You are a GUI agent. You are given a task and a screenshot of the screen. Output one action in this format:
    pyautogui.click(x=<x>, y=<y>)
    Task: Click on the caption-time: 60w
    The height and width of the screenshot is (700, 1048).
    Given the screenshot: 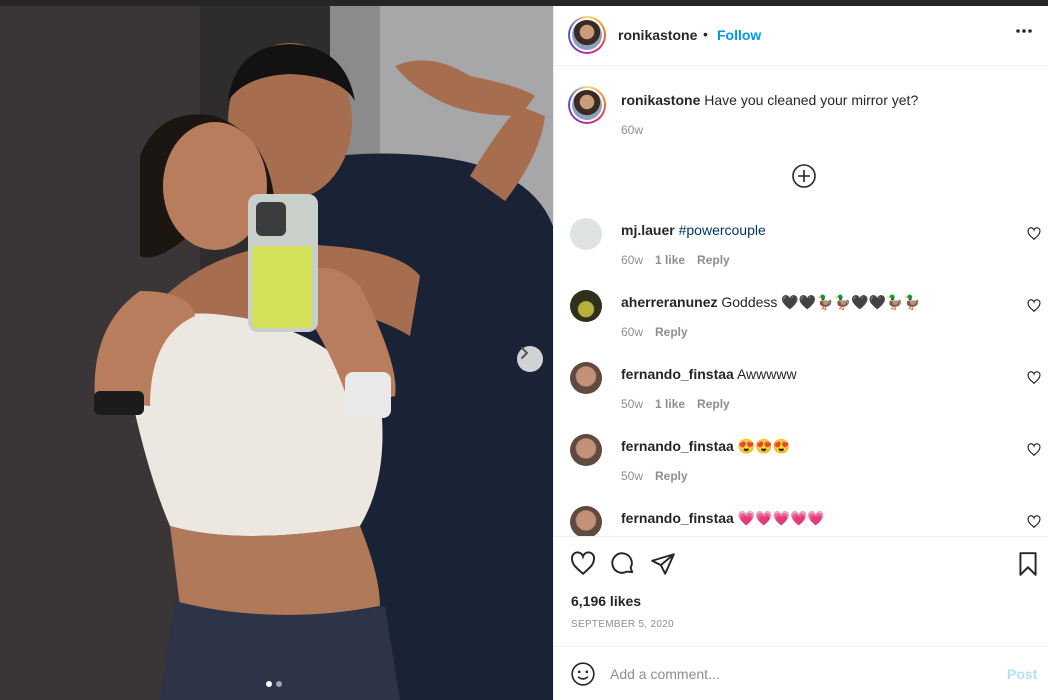 What is the action you would take?
    pyautogui.click(x=632, y=130)
    